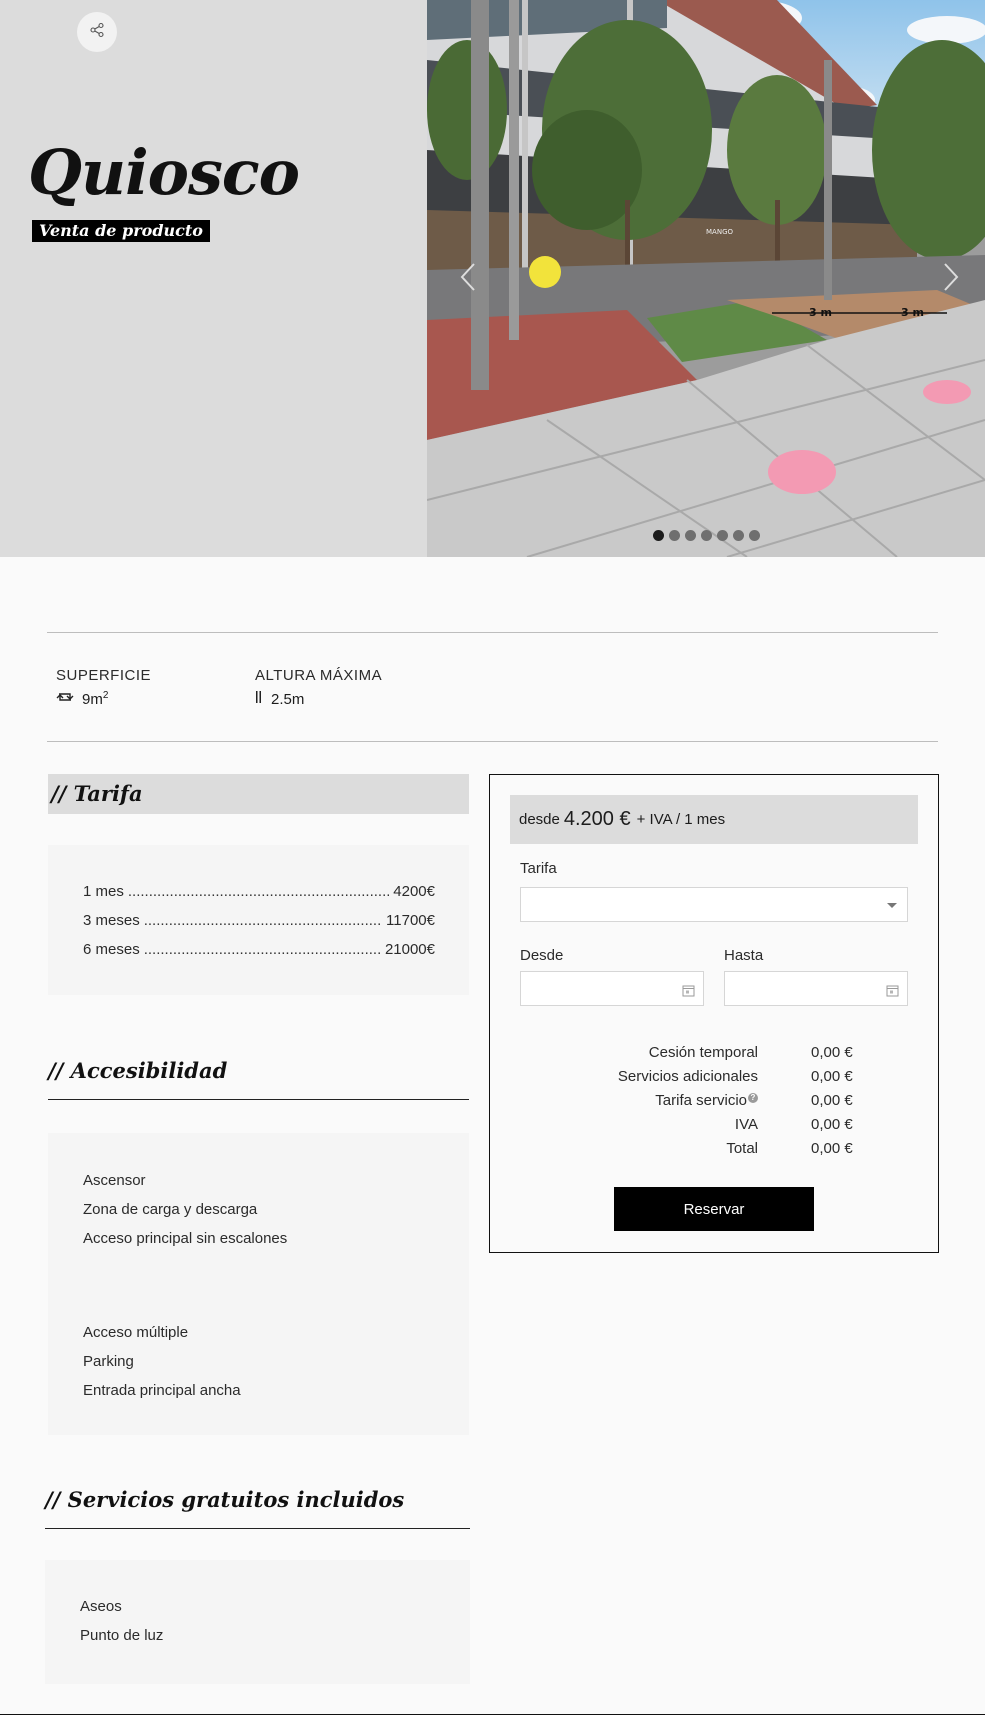  Describe the element at coordinates (164, 172) in the screenshot. I see `page-title: Quiosco` at that location.